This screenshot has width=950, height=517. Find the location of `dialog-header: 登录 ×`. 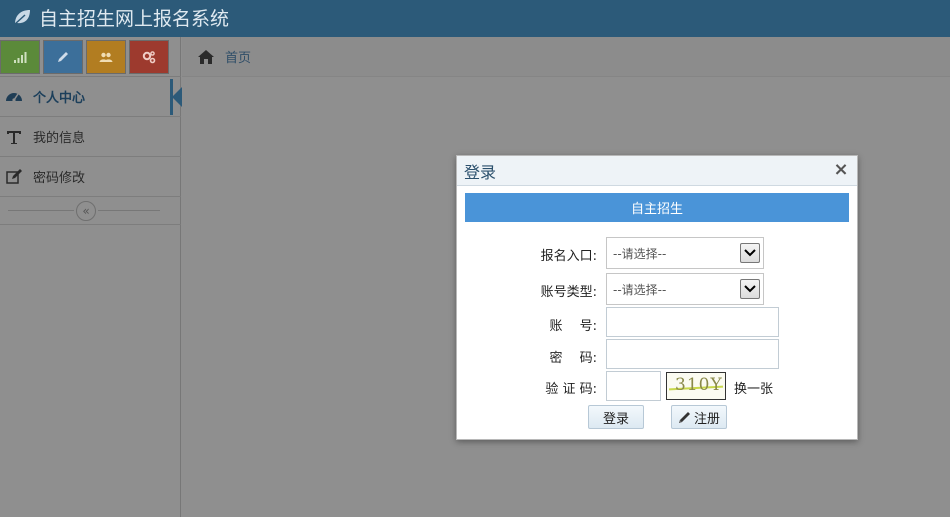

dialog-header: 登录 × is located at coordinates (657, 171).